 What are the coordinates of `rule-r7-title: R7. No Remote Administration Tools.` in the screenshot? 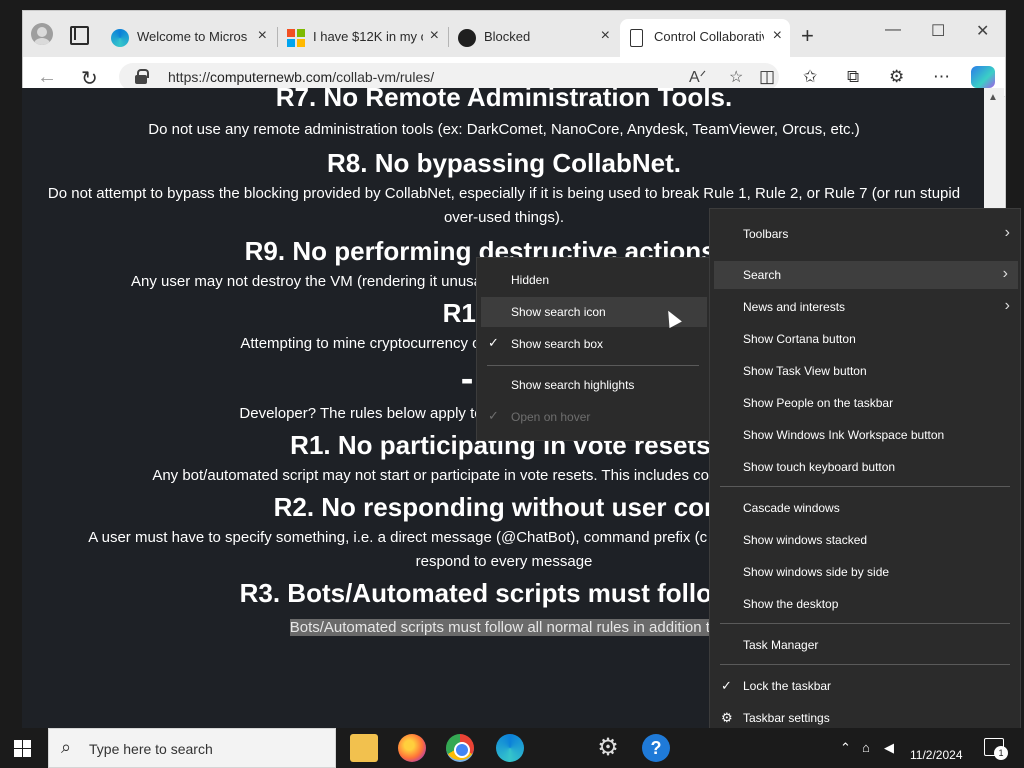 It's located at (504, 100).